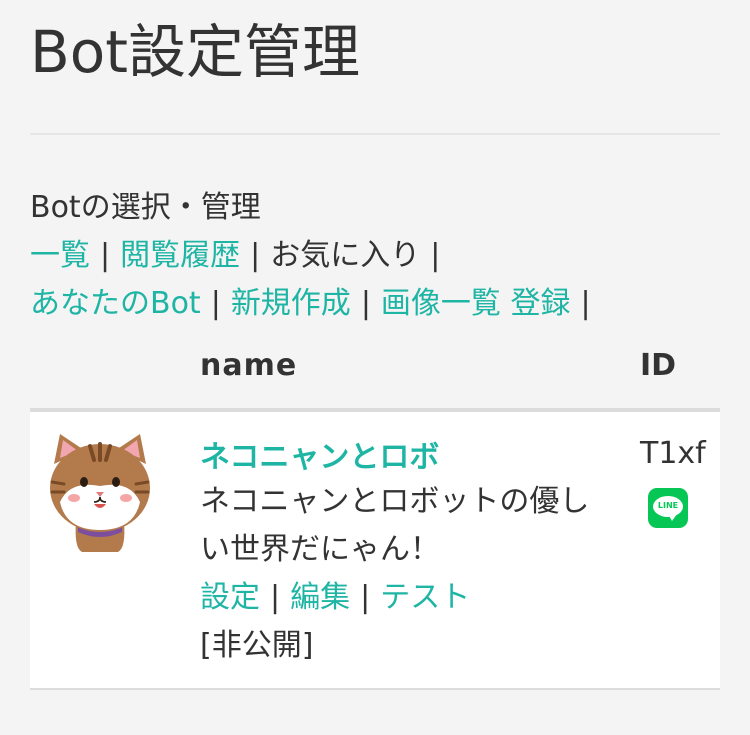  What do you see at coordinates (375, 370) in the screenshot?
I see `table-header: name ID` at bounding box center [375, 370].